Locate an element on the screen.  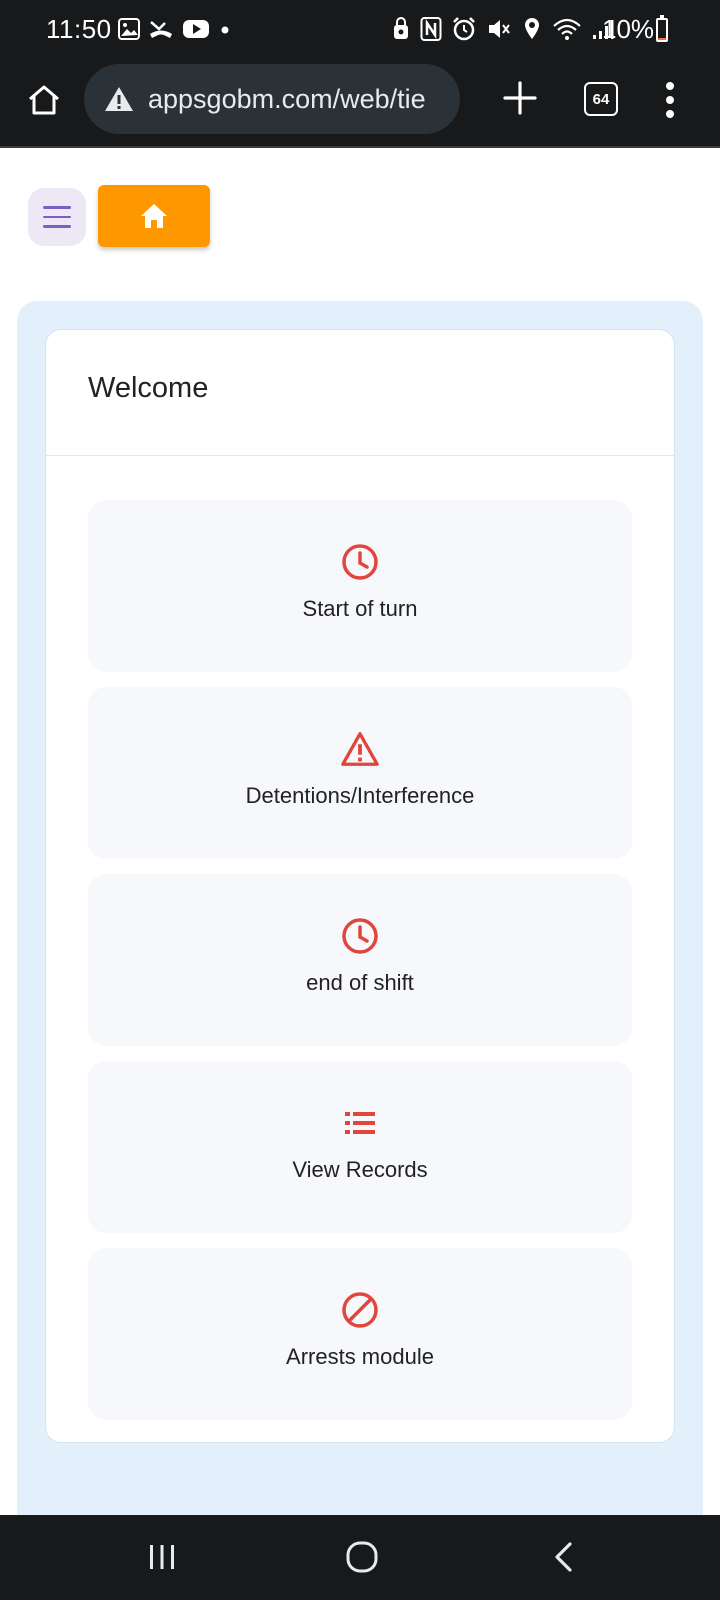
card-header: Welcome is located at coordinates (360, 393).